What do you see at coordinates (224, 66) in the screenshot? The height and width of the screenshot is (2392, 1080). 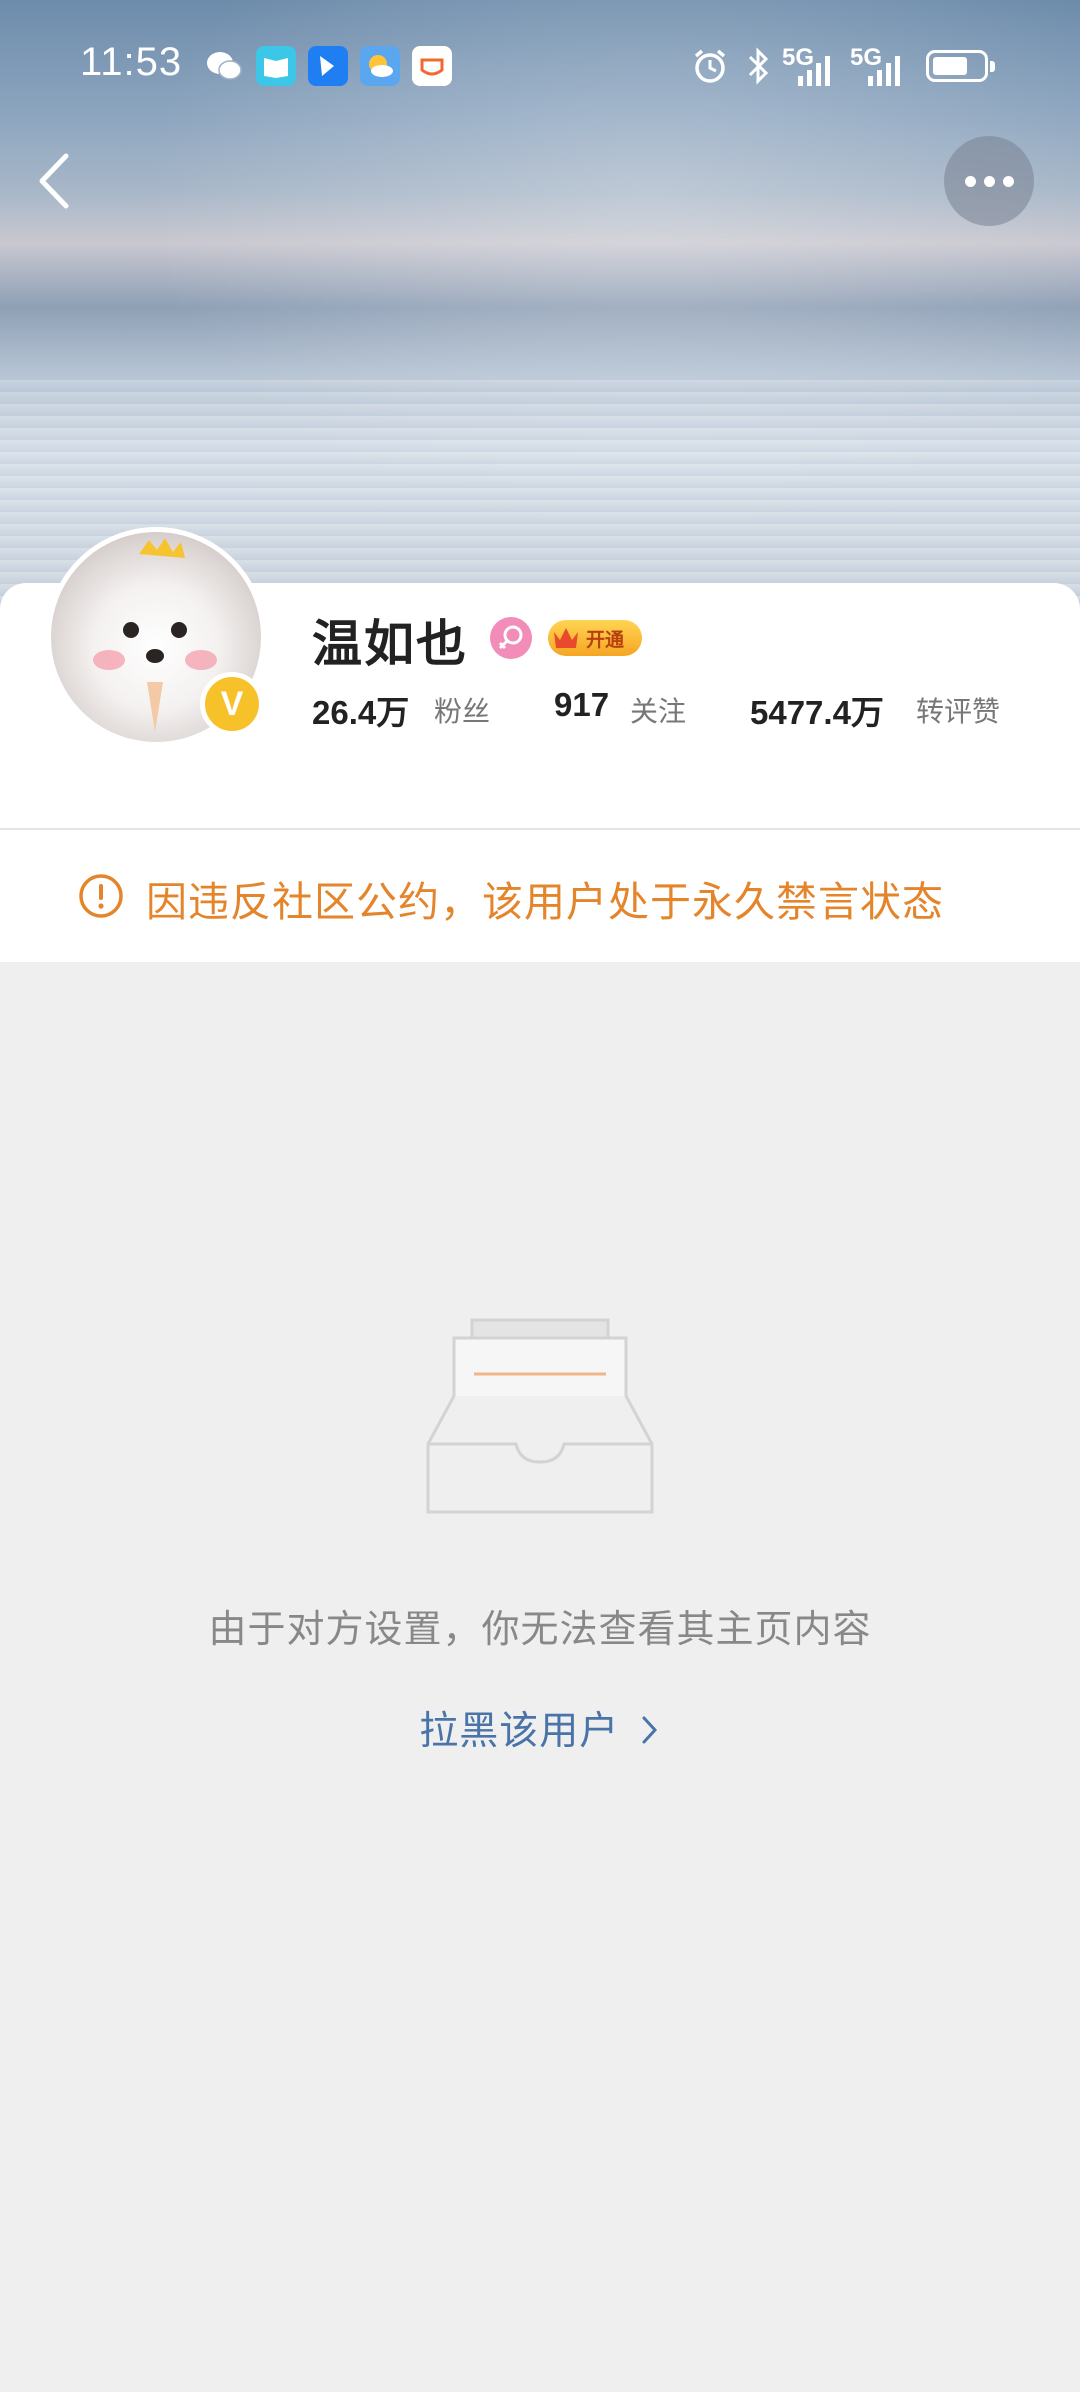 I see `wechat-icon` at bounding box center [224, 66].